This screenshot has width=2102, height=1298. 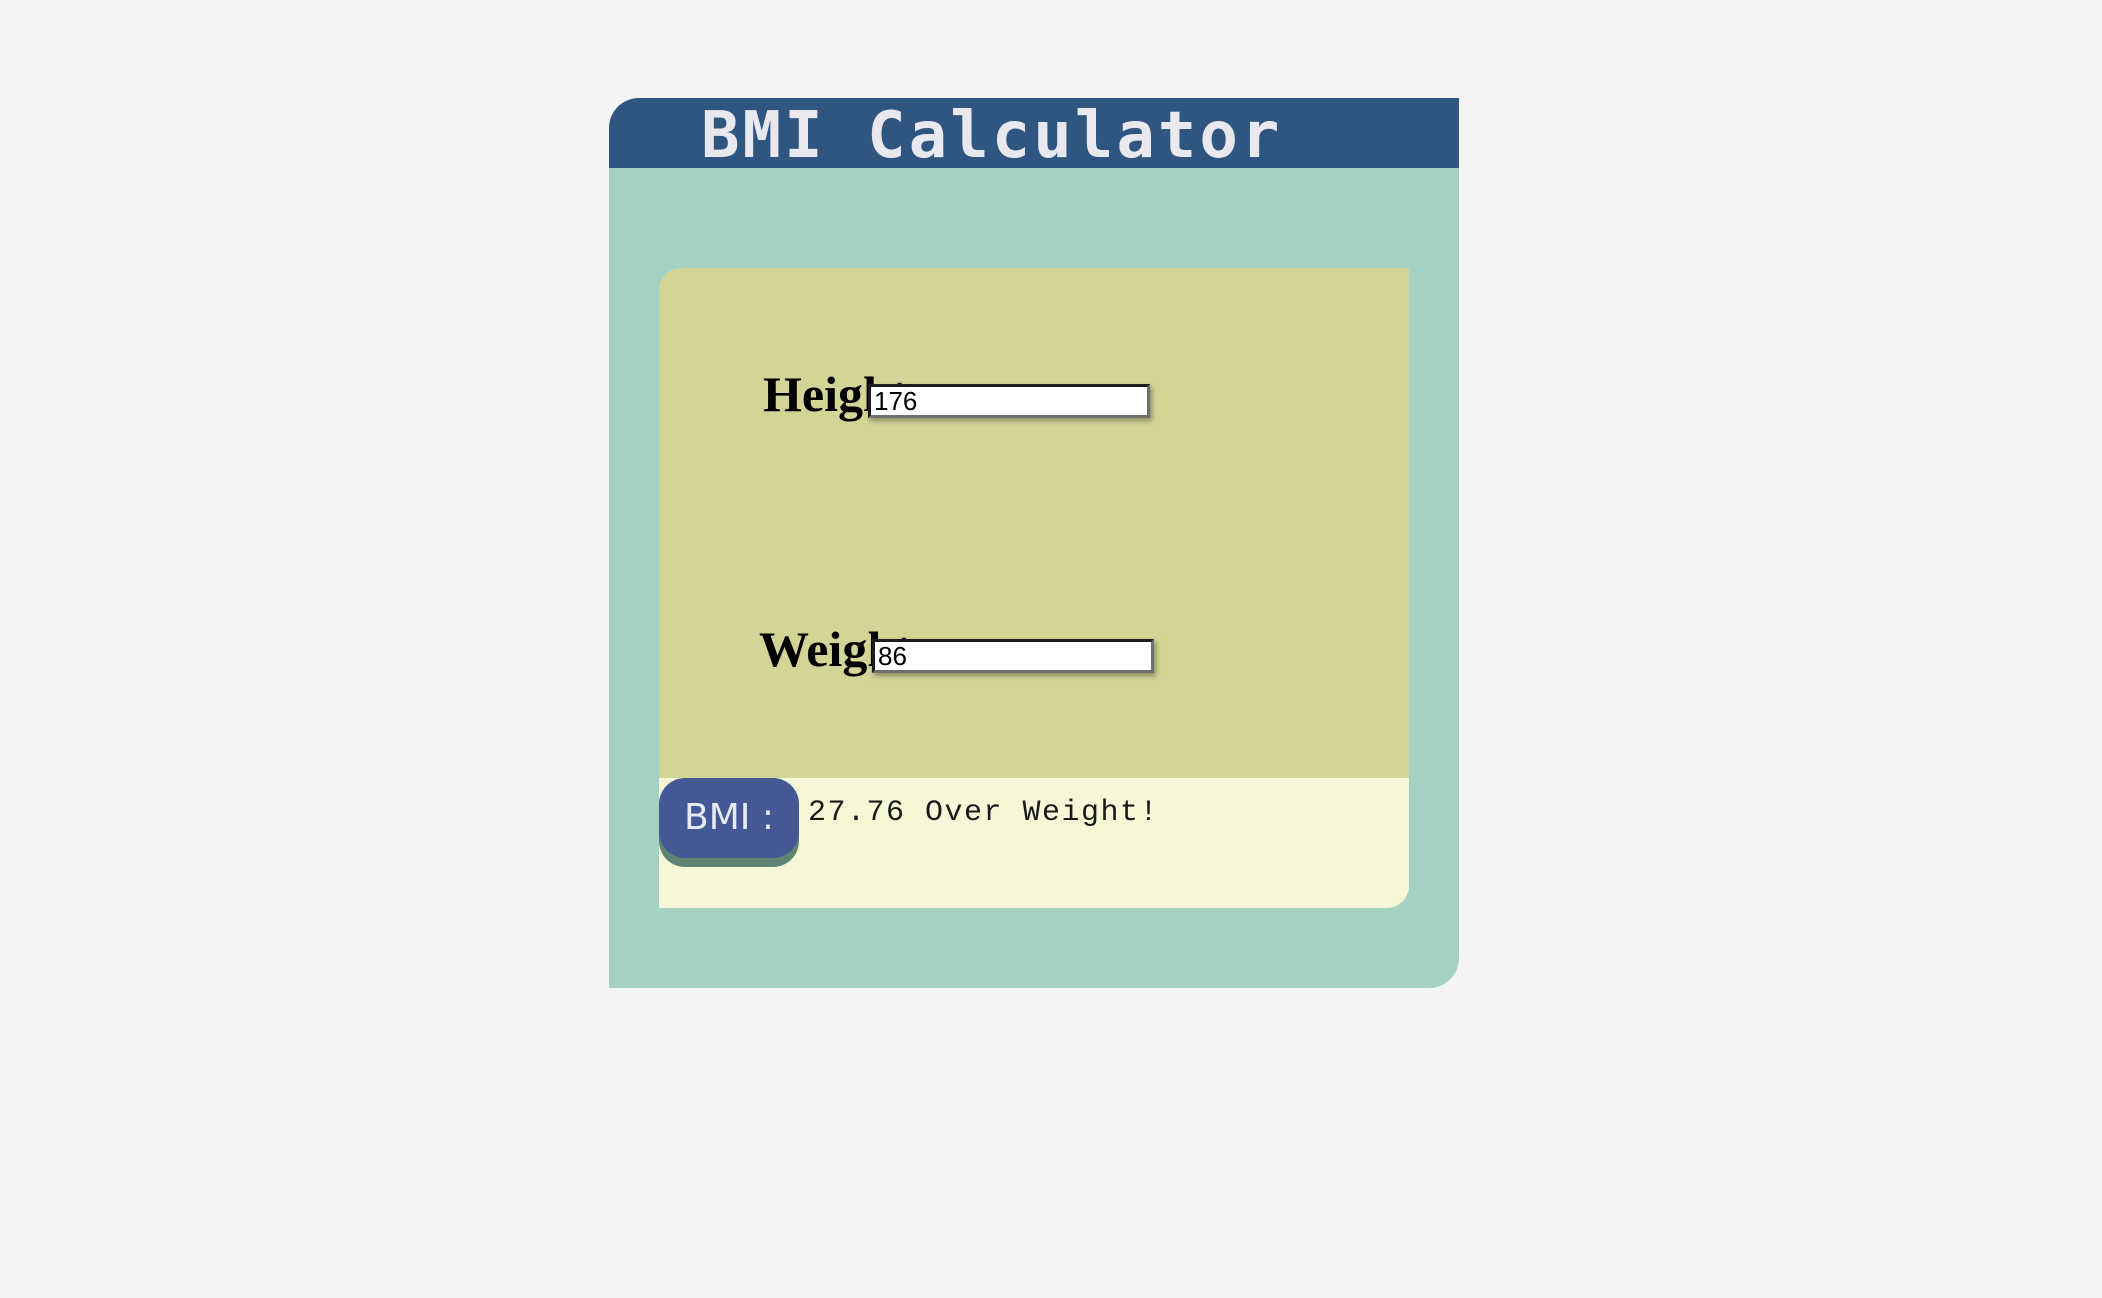 I want to click on bmi-calculate-button: BMI :, so click(x=729, y=818).